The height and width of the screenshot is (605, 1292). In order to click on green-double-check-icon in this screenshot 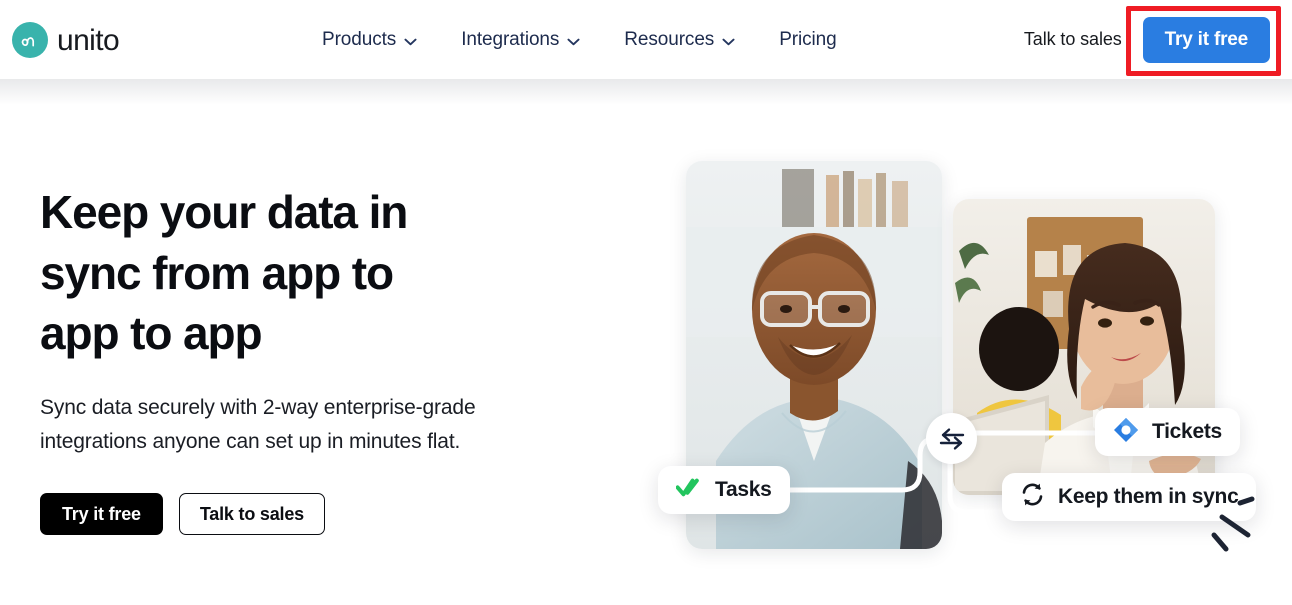, I will do `click(688, 490)`.